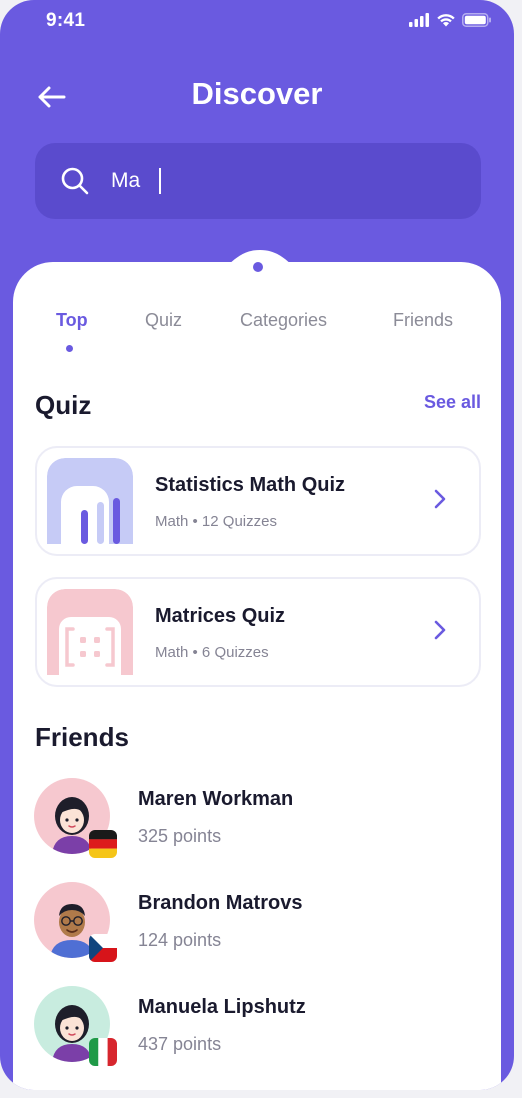  I want to click on tab-bar: Top Quiz Categories Friends, so click(257, 330).